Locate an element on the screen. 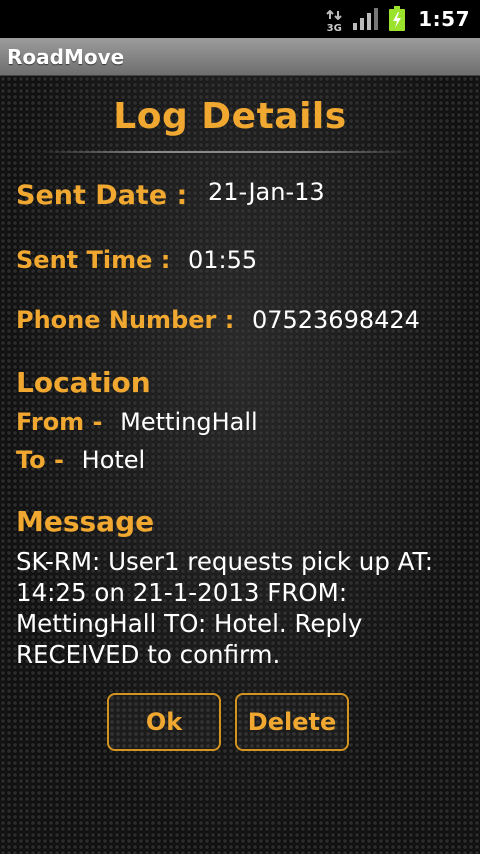 The width and height of the screenshot is (480, 854). app-title-bar: RoadMove is located at coordinates (240, 57).